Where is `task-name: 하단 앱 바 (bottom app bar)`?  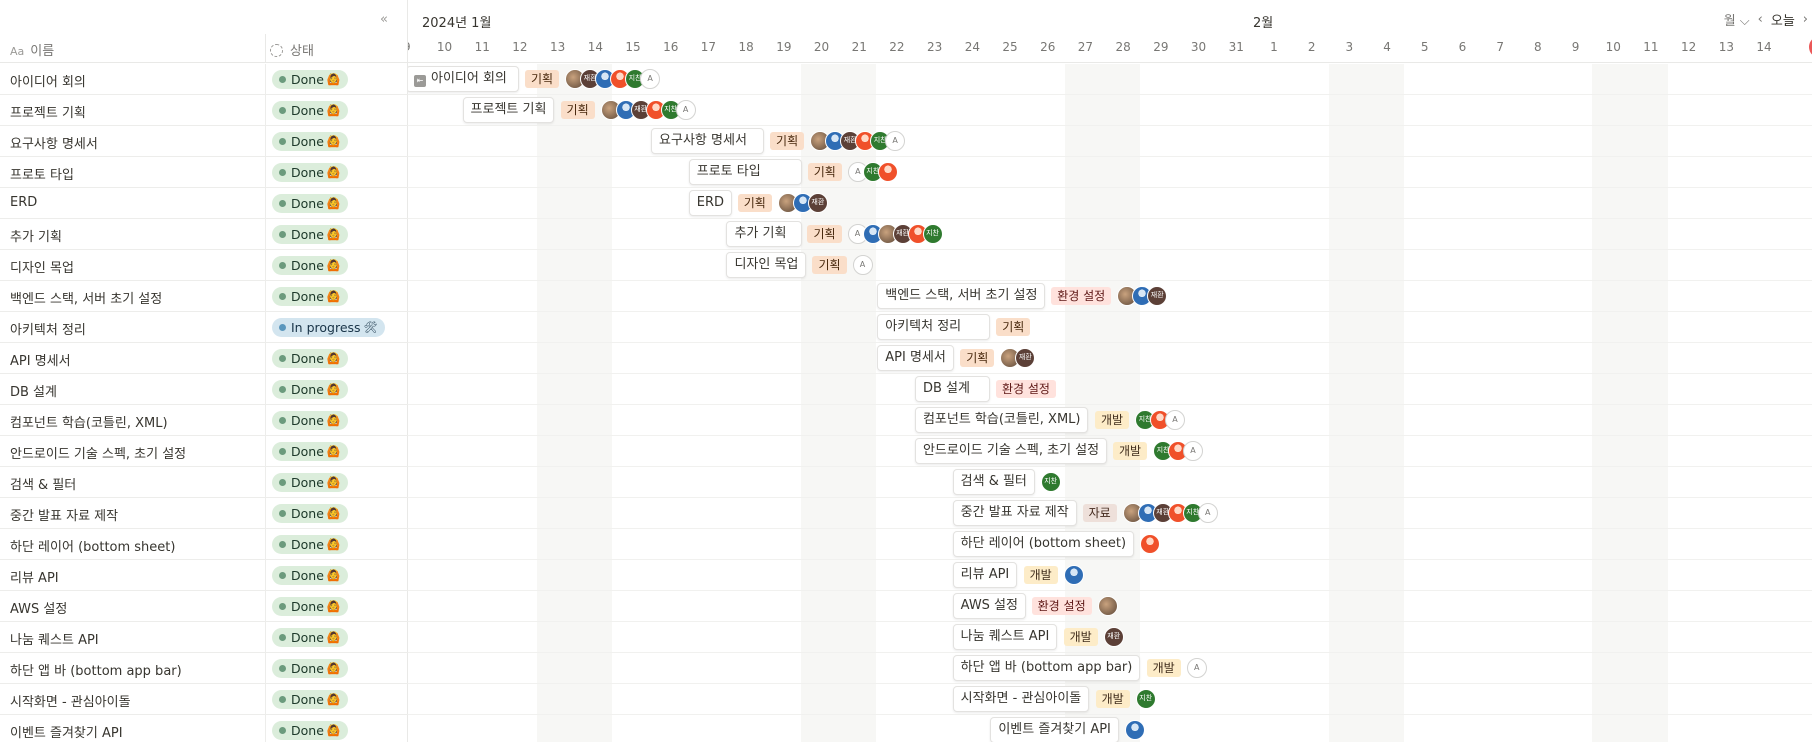
task-name: 하단 앱 바 (bottom app bar) is located at coordinates (96, 669).